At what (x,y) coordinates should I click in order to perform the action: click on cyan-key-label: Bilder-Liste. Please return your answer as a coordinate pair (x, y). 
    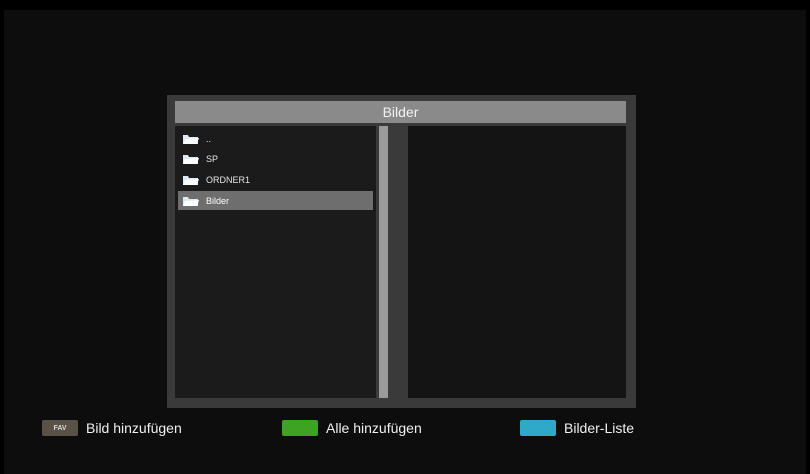
    Looking at the image, I should click on (599, 428).